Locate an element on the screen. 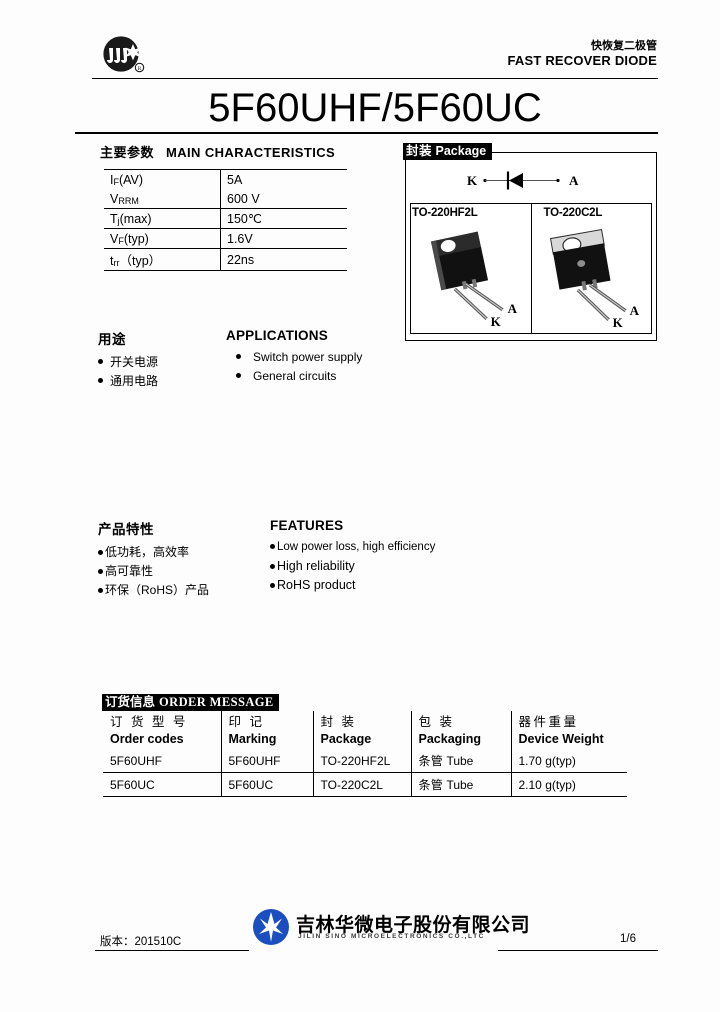 Image resolution: width=720 pixels, height=1012 pixels. mc-param-cell: IF(AV) is located at coordinates (162, 179).